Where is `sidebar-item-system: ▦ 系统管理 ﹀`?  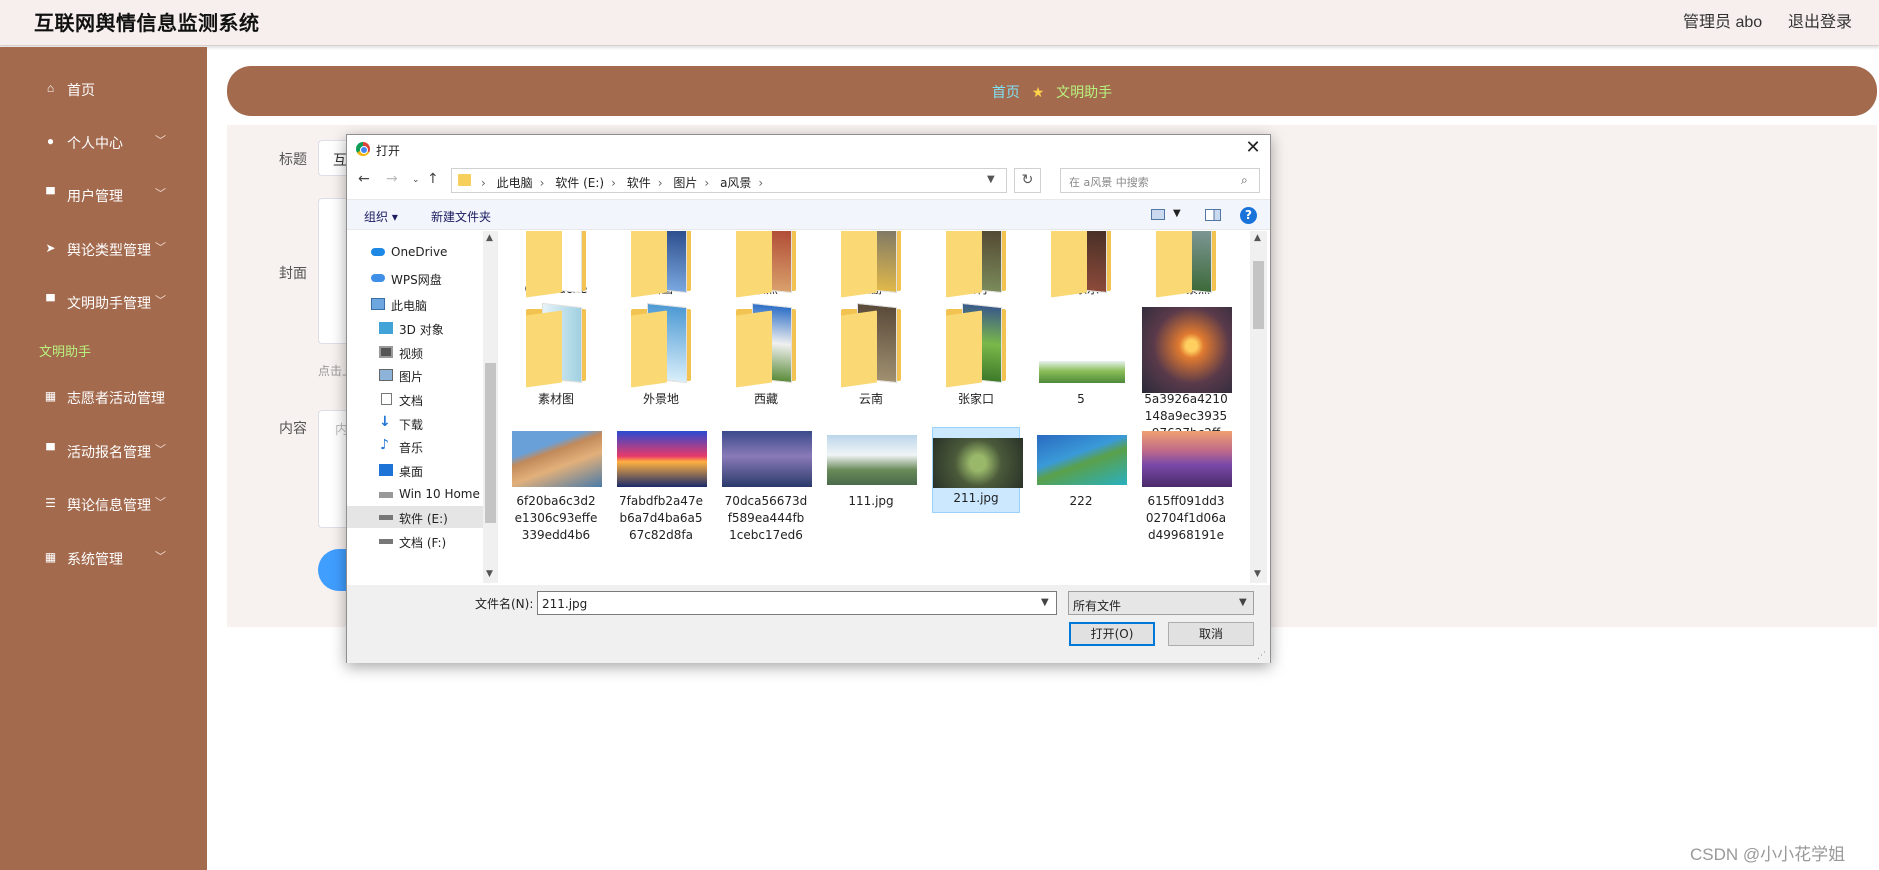 sidebar-item-system: ▦ 系统管理 ﹀ is located at coordinates (103, 558).